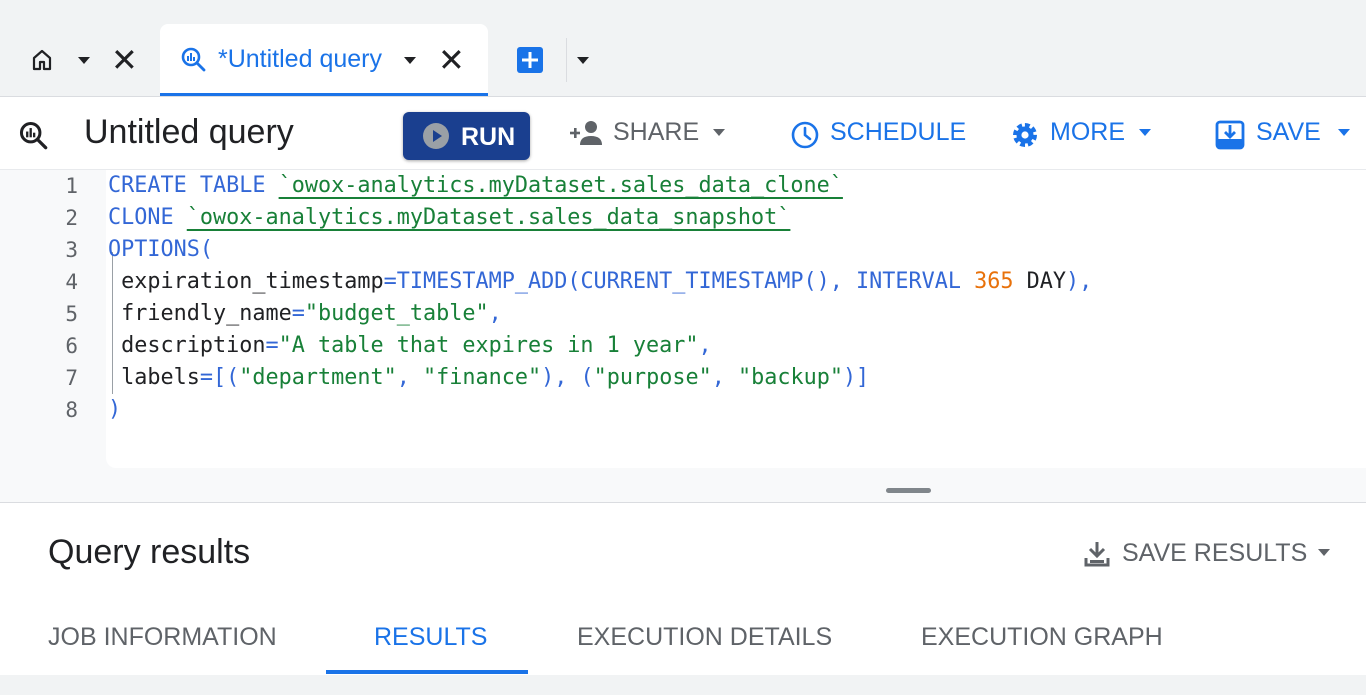 This screenshot has width=1366, height=695. Describe the element at coordinates (1087, 132) in the screenshot. I see `more-label: MORE` at that location.